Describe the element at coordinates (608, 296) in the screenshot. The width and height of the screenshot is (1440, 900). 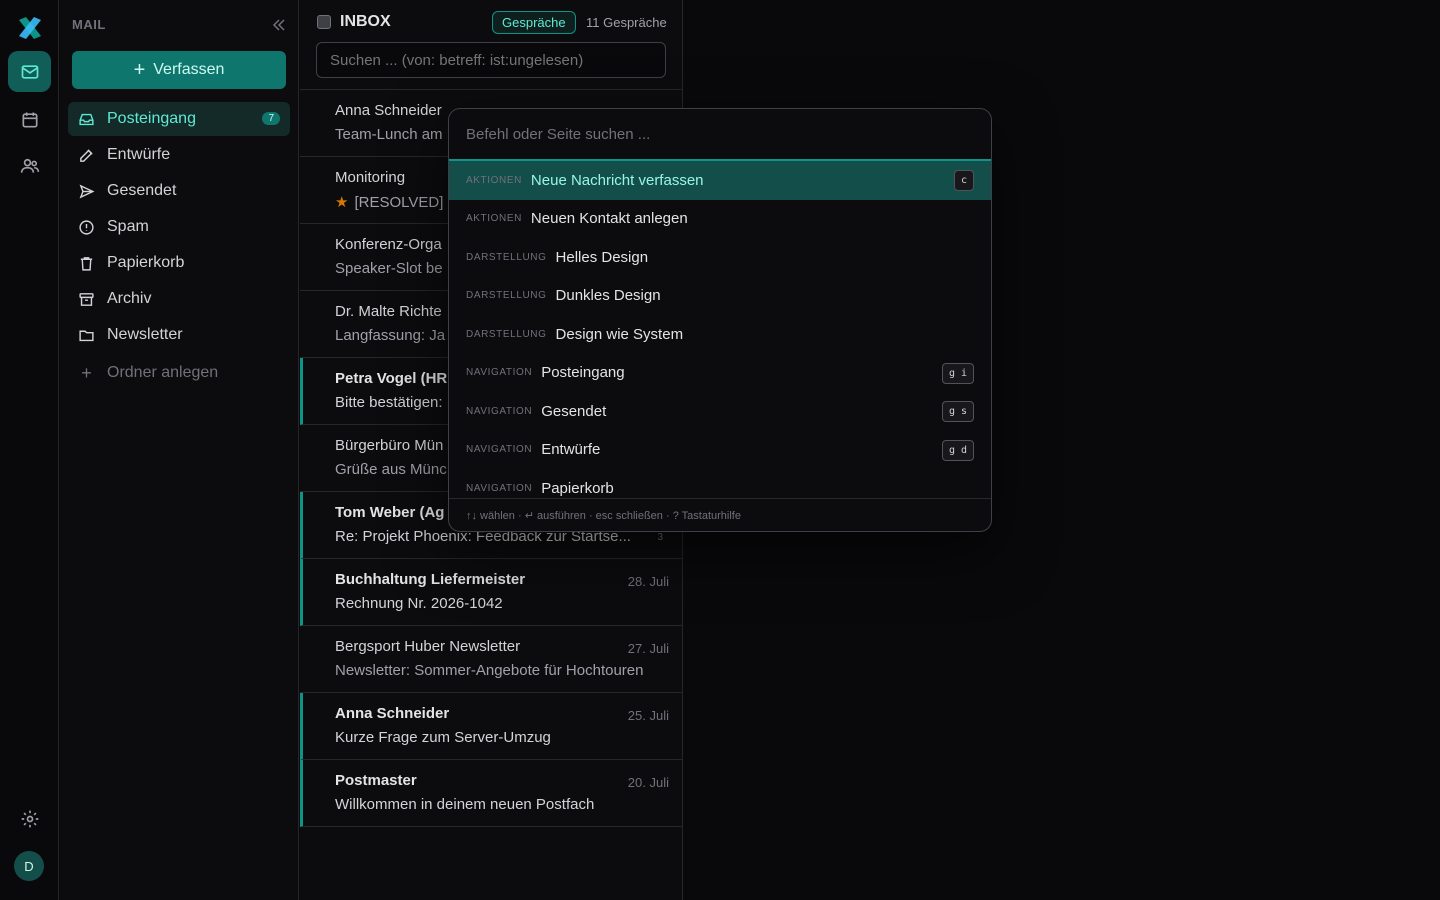
I see `command-label: Dunkles Design` at that location.